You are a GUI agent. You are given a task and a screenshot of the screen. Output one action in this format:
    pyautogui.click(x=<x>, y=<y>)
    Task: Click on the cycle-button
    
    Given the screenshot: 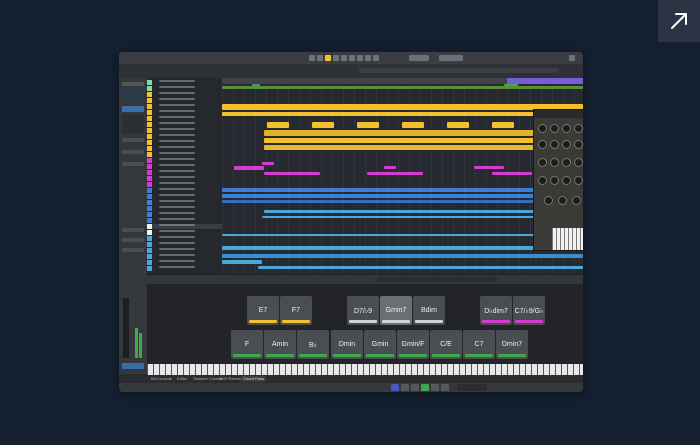 What is the action you would take?
    pyautogui.click(x=395, y=387)
    